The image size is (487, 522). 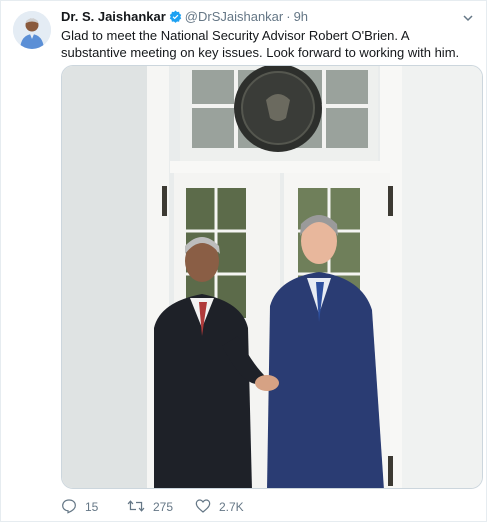 I want to click on retweet-button: 275, so click(x=150, y=507).